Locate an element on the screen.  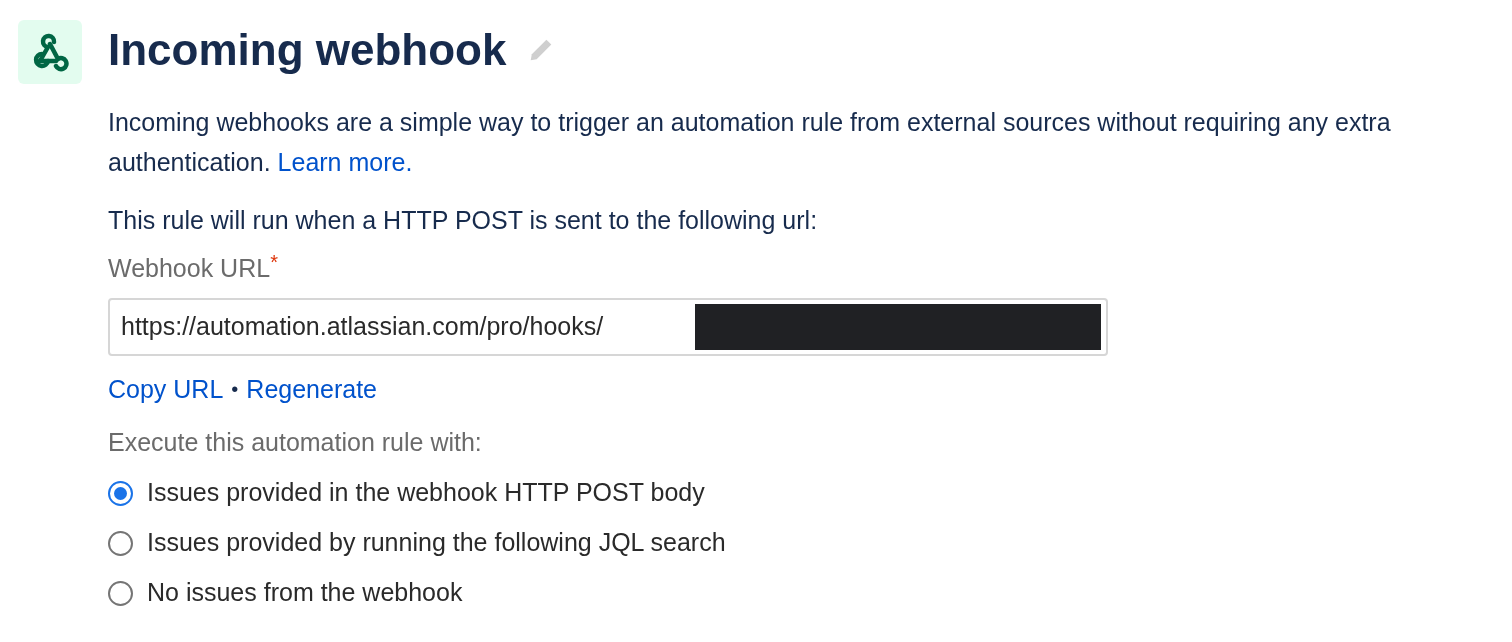
action-link: Copy URL is located at coordinates (166, 389).